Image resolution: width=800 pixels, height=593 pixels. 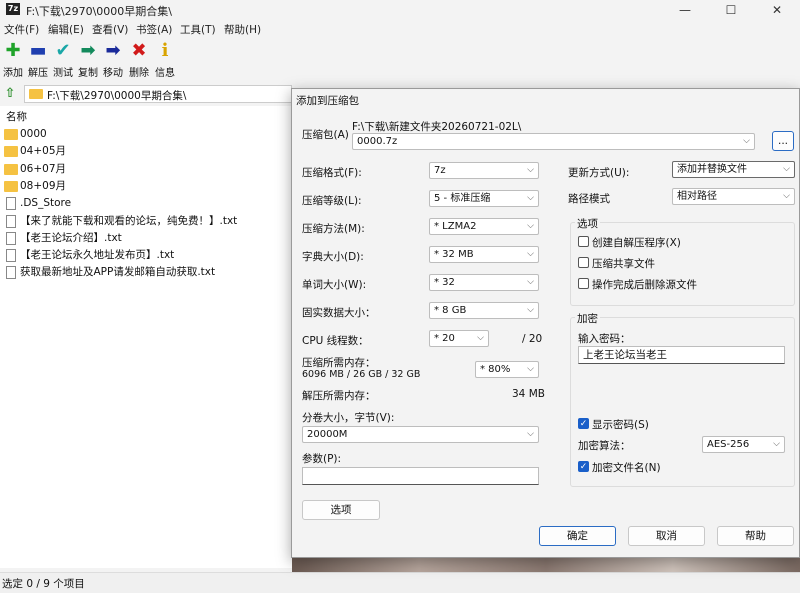 I want to click on threads-combo: * 20 ⌵, so click(x=459, y=338).